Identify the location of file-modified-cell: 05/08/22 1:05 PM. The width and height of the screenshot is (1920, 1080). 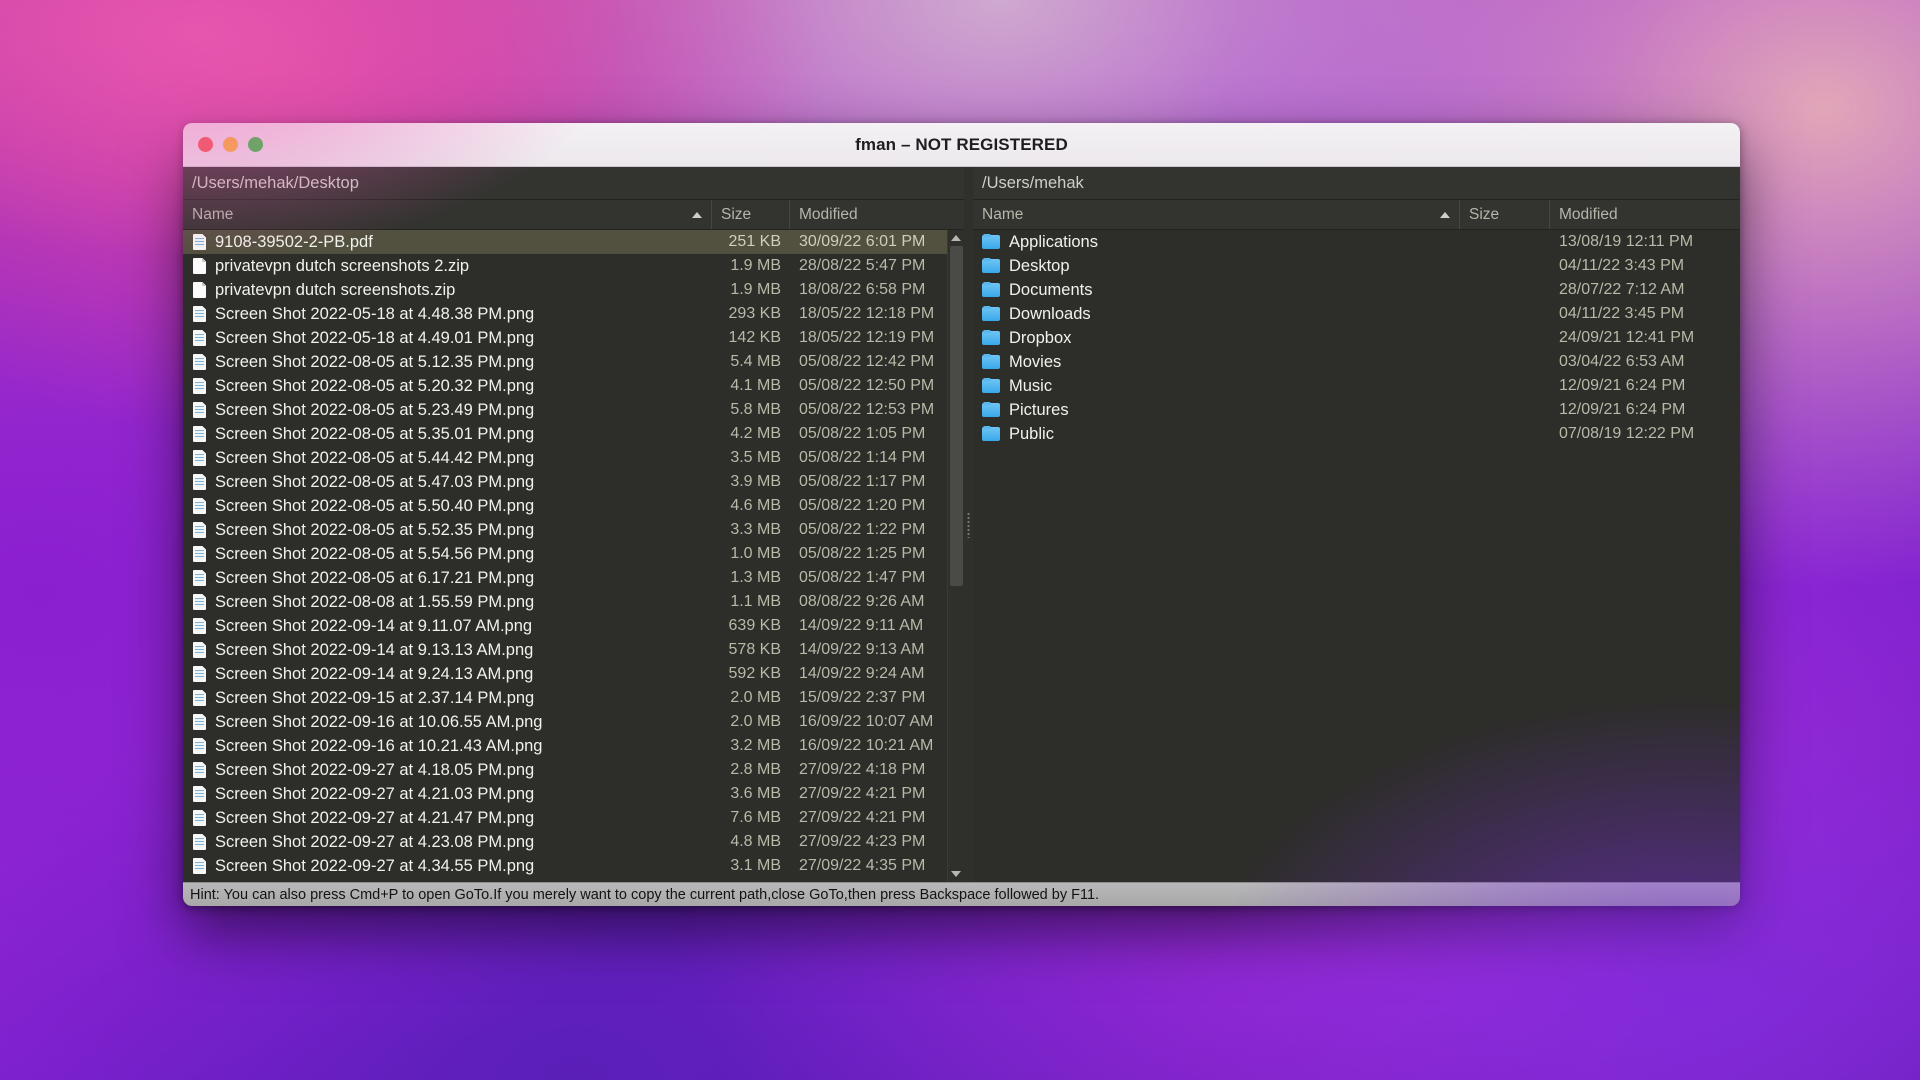
(862, 433).